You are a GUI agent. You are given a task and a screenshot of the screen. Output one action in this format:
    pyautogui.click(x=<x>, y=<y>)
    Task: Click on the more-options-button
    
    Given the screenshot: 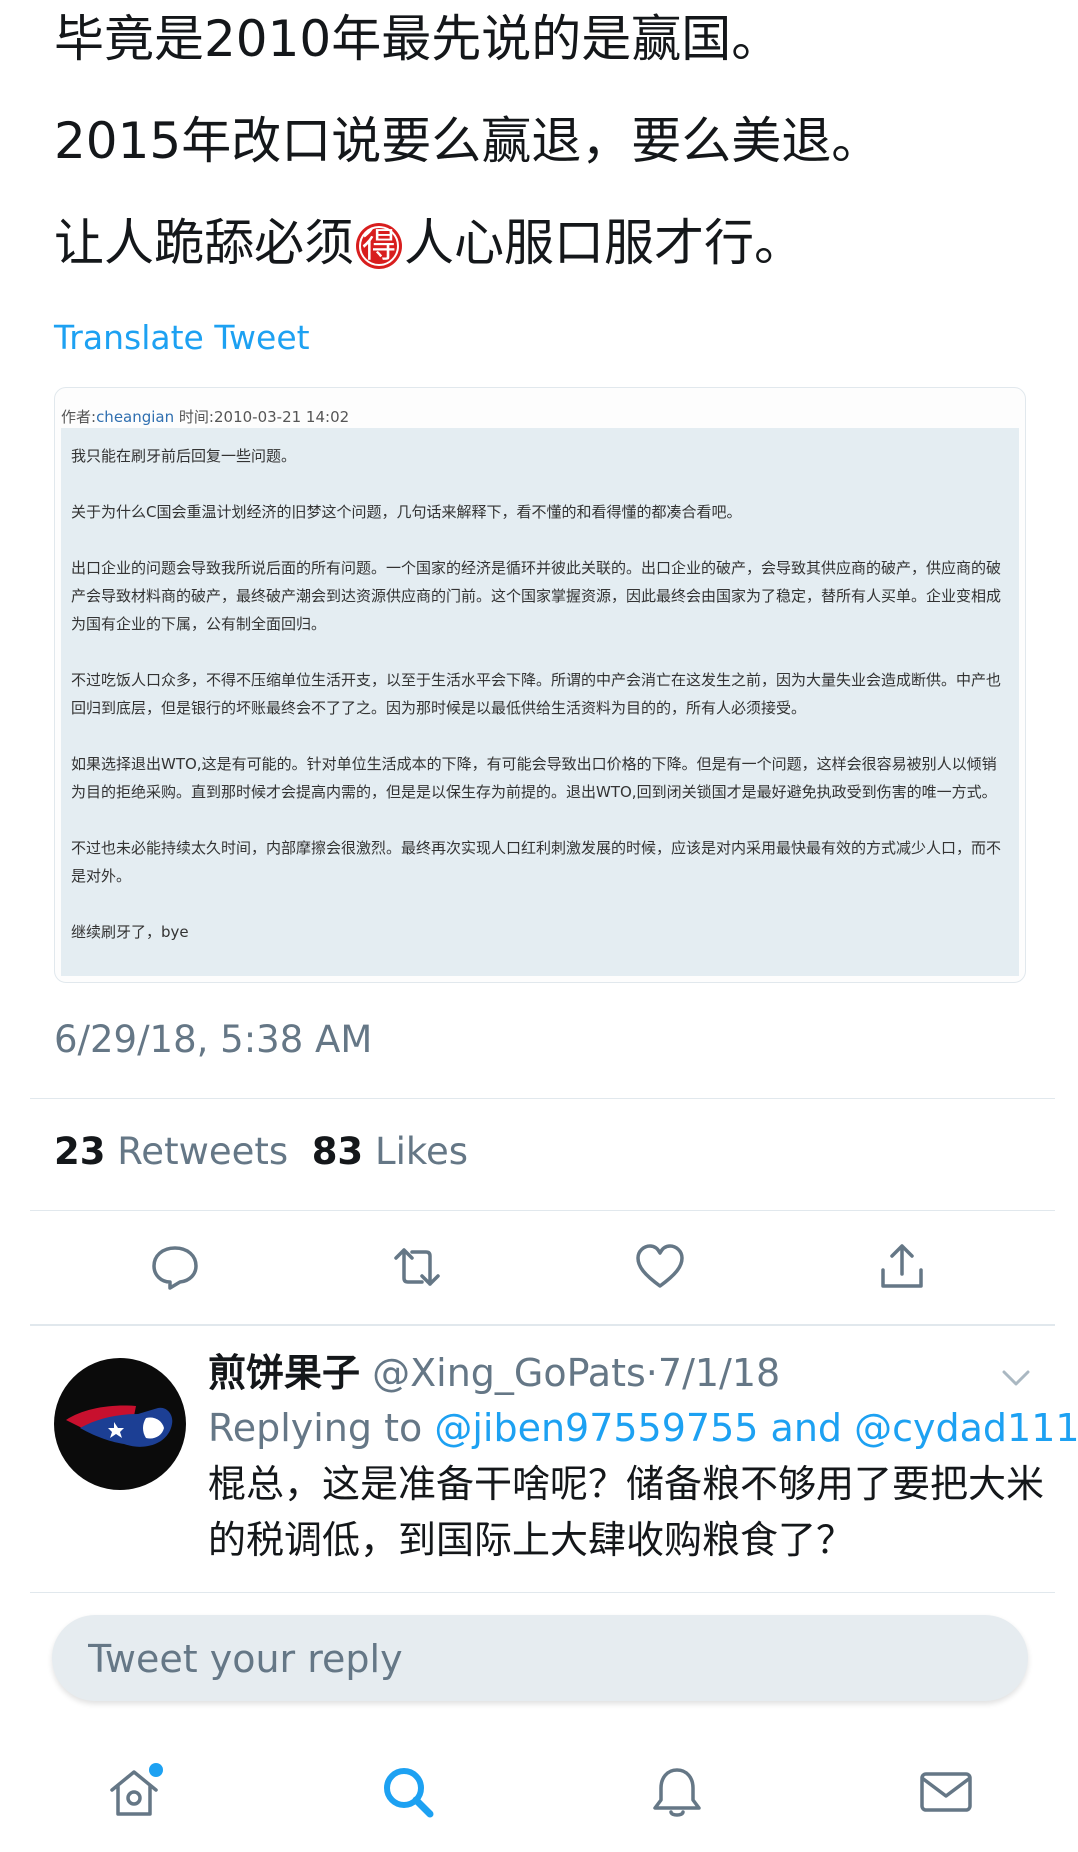 What is the action you would take?
    pyautogui.click(x=1016, y=1378)
    